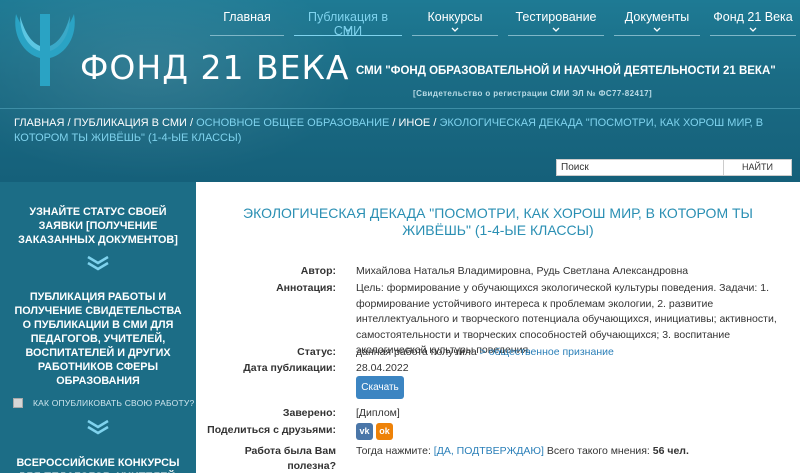 Image resolution: width=800 pixels, height=473 pixels. Describe the element at coordinates (395, 451) in the screenshot. I see `useful-prefix: Тогда нажмите:` at that location.